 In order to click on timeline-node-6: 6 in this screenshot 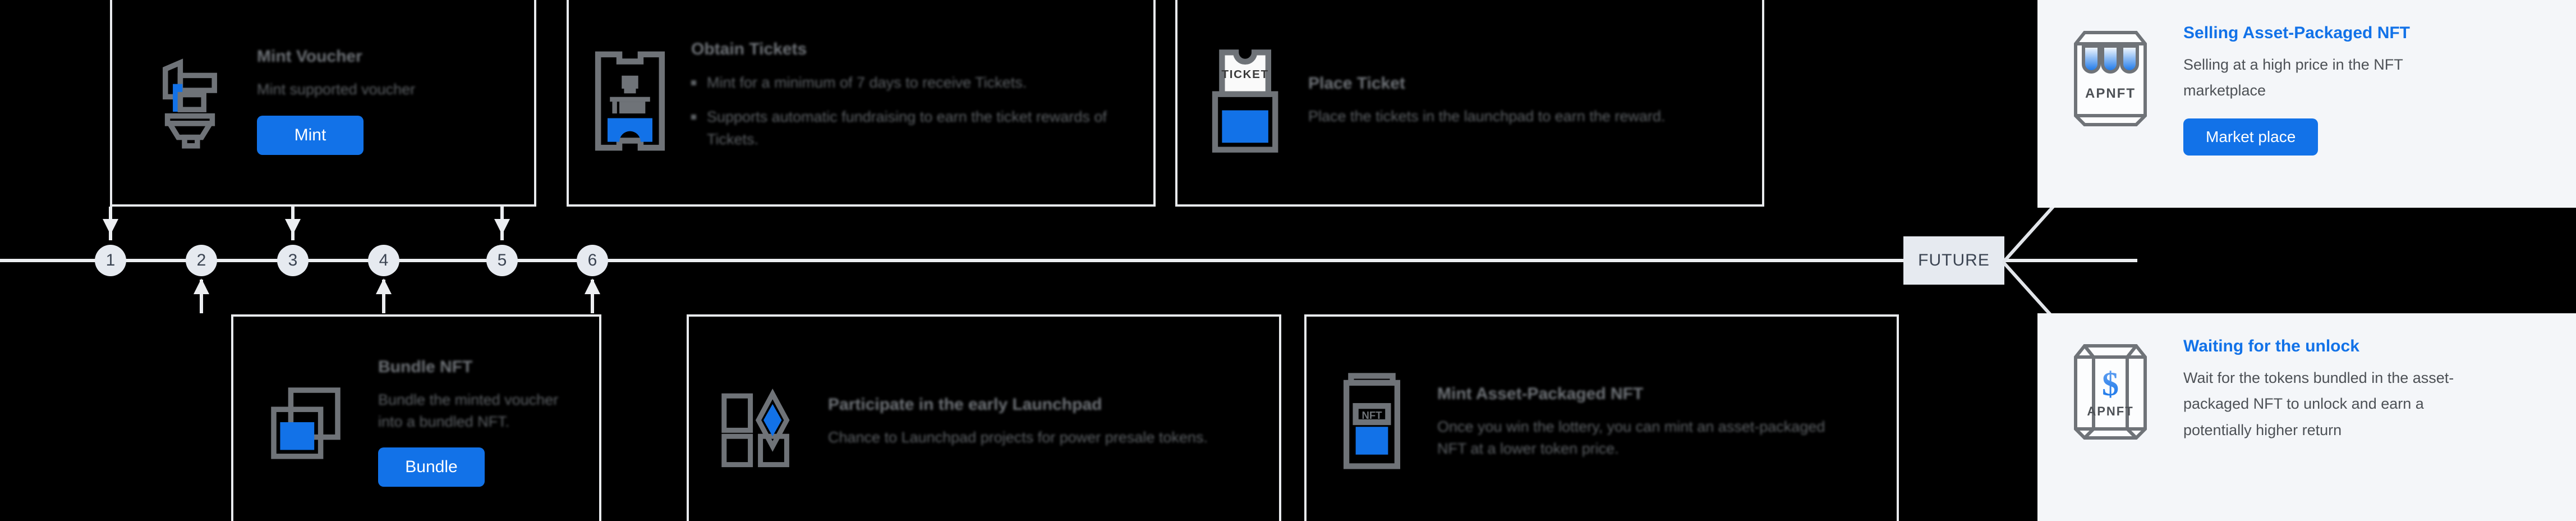, I will do `click(592, 260)`.